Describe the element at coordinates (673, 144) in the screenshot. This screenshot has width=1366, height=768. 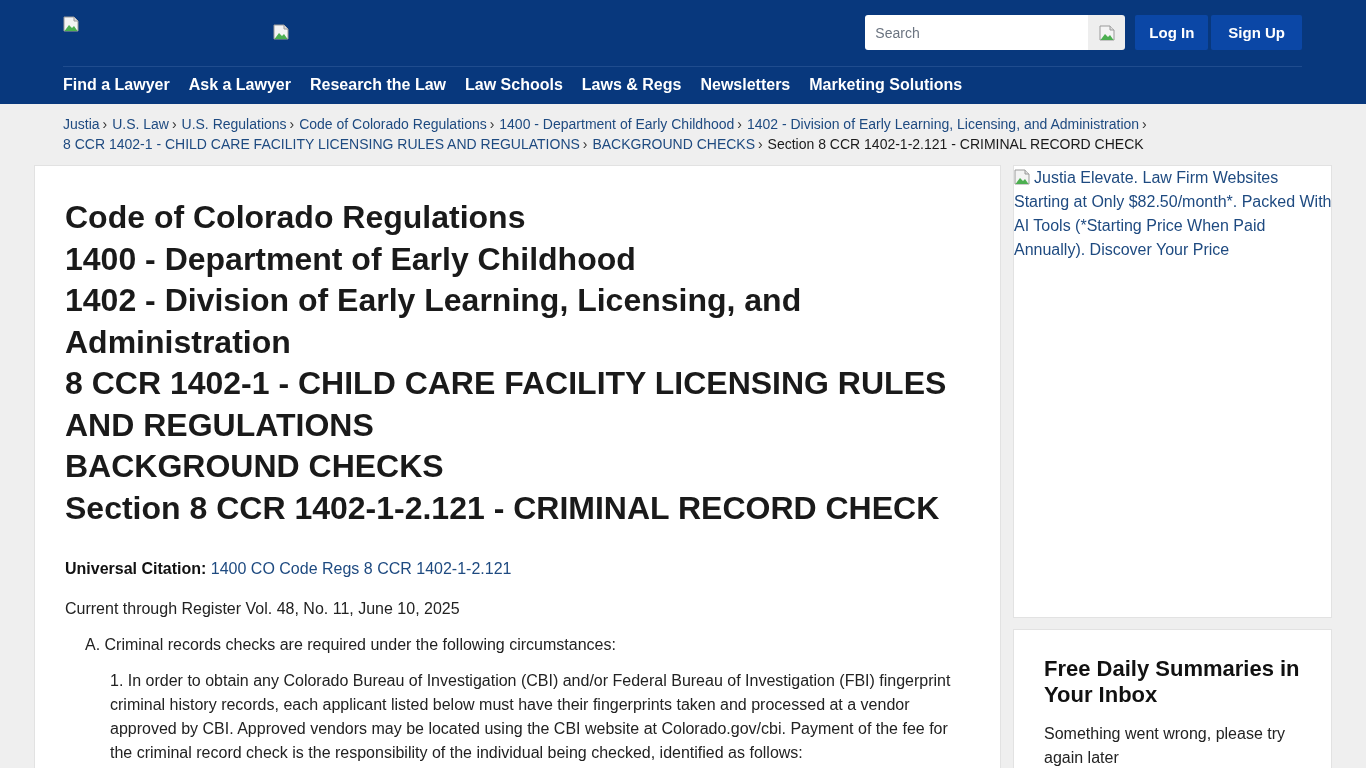
I see `breadcrumb-link: BACKGROUND CHECKS` at that location.